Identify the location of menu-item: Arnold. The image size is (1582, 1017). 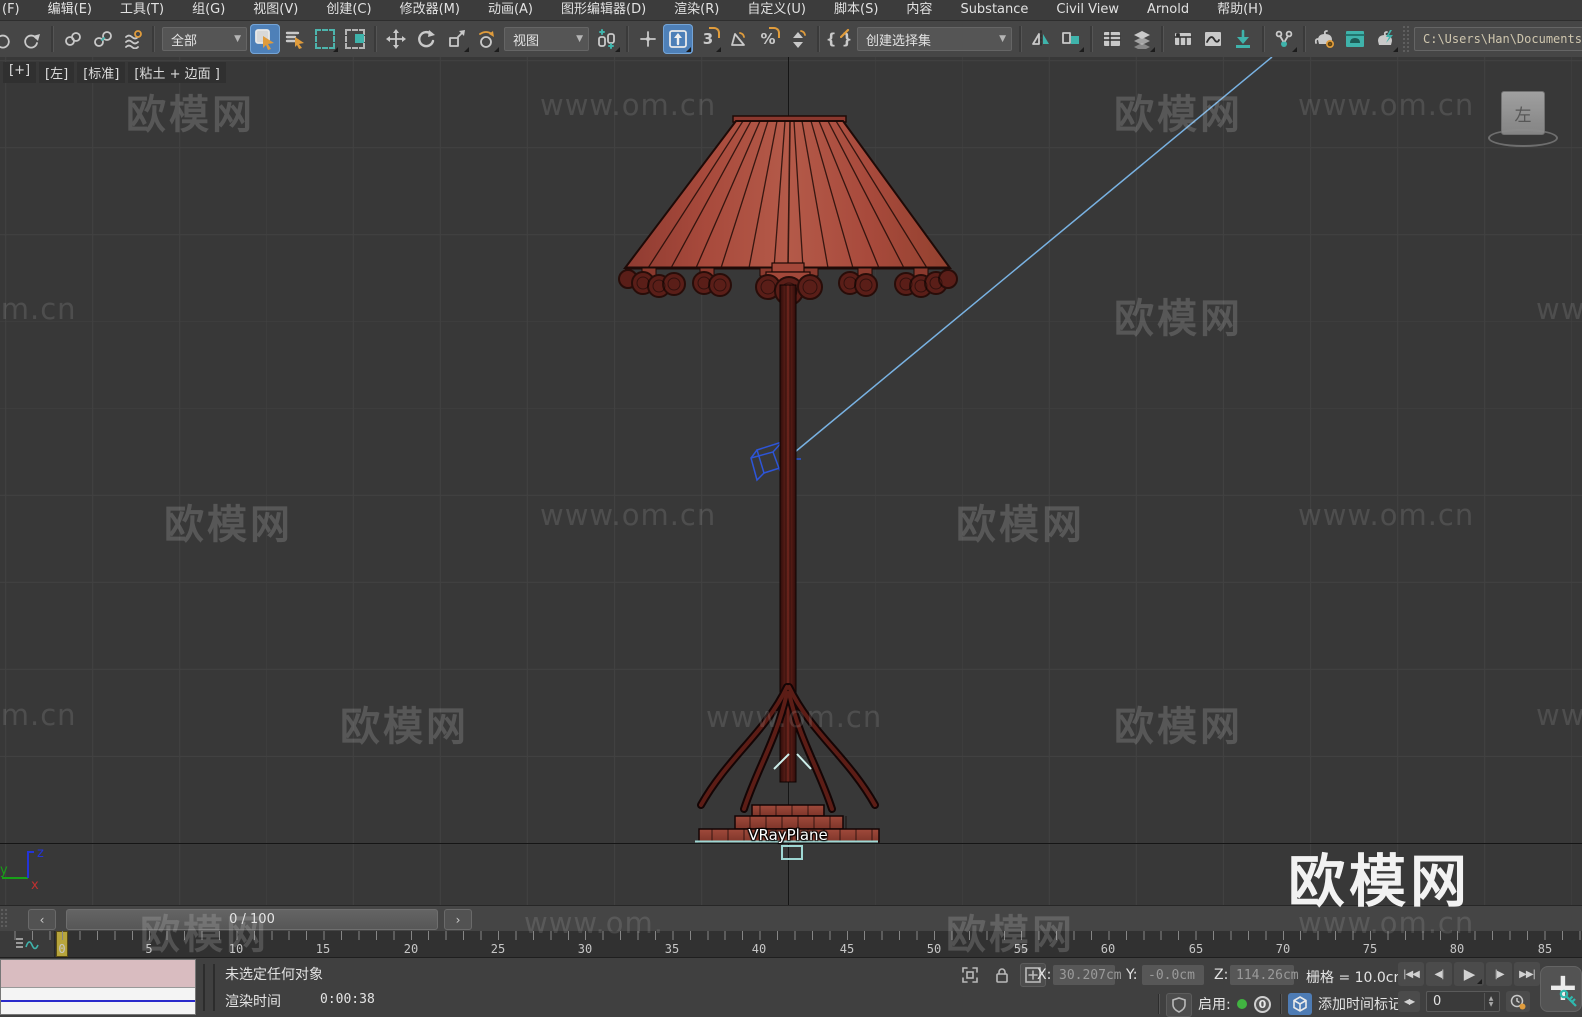
(1168, 10).